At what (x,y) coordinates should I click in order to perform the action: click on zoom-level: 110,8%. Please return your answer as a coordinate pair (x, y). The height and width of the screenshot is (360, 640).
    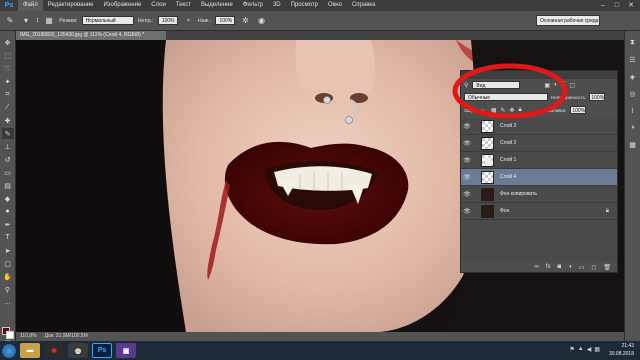
    Looking at the image, I should click on (28, 336).